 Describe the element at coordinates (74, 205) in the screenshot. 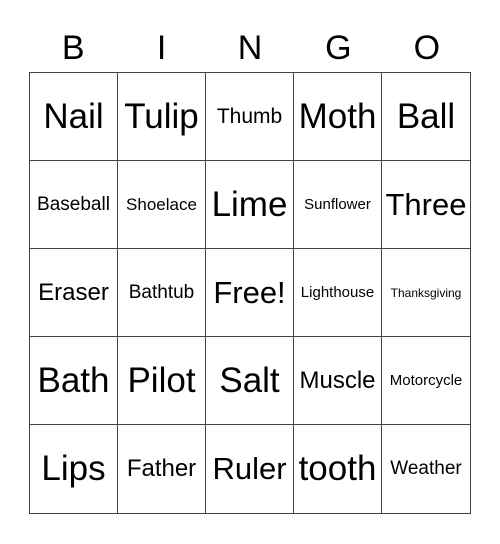

I see `bingo-cell: Baseball` at that location.